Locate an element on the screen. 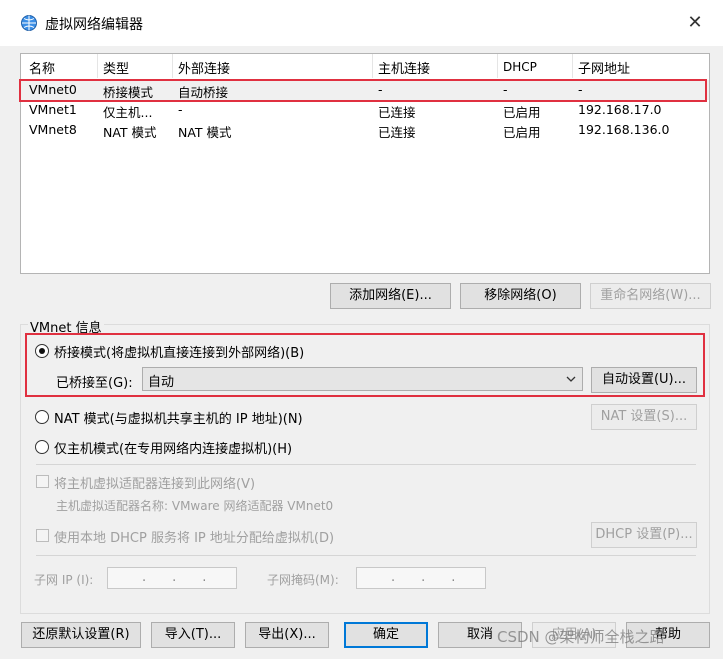  chevron-down-icon is located at coordinates (571, 379).